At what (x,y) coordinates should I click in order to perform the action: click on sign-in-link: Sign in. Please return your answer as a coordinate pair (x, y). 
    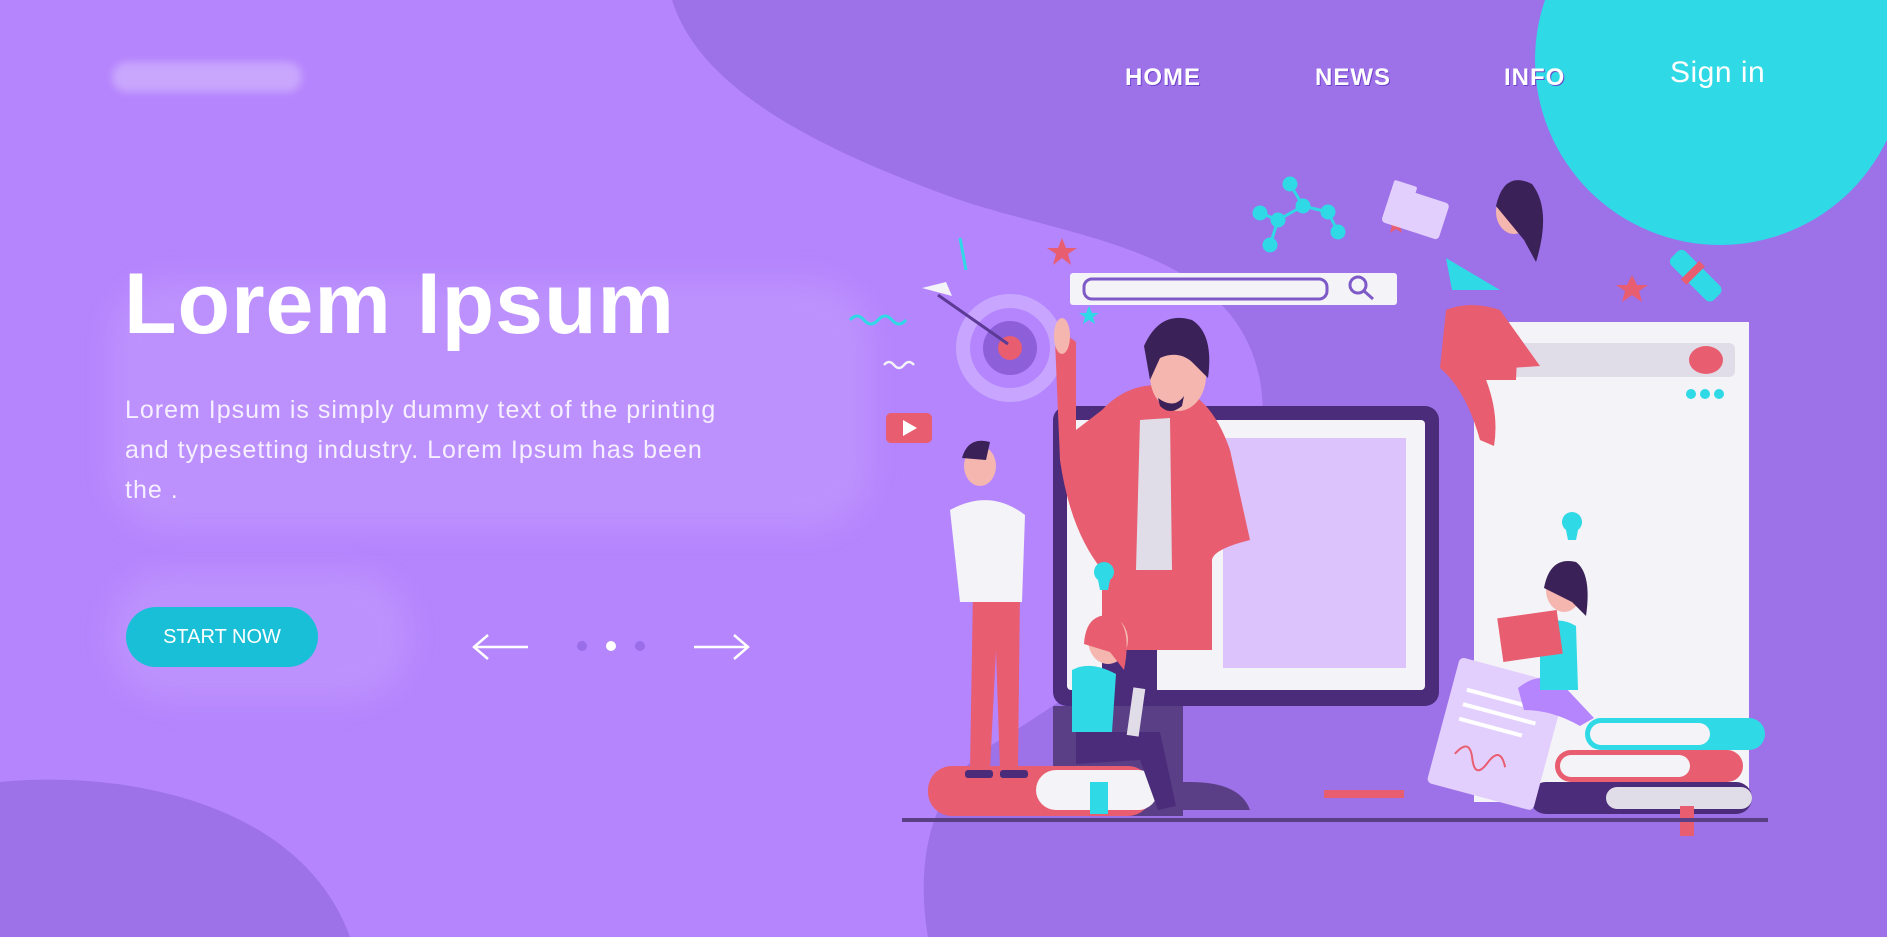
    Looking at the image, I should click on (1717, 73).